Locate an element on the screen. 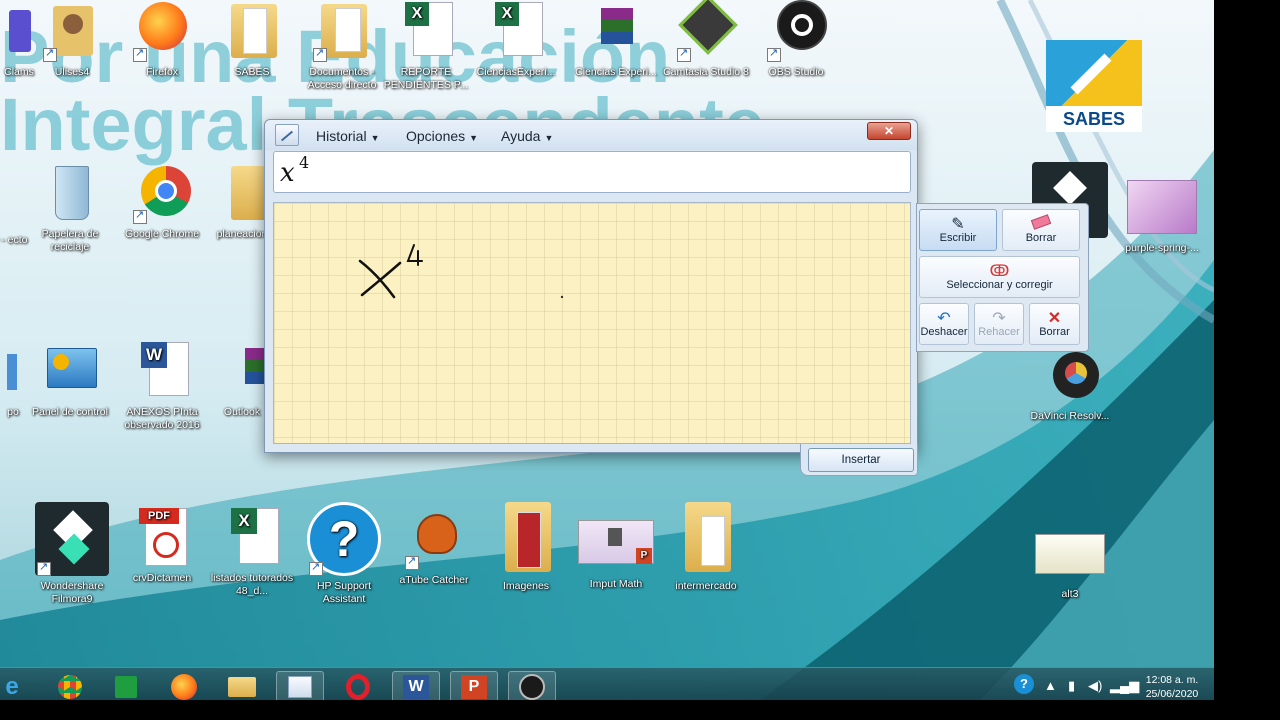 The image size is (1280, 720). davinci-icon is located at coordinates (1070, 379).